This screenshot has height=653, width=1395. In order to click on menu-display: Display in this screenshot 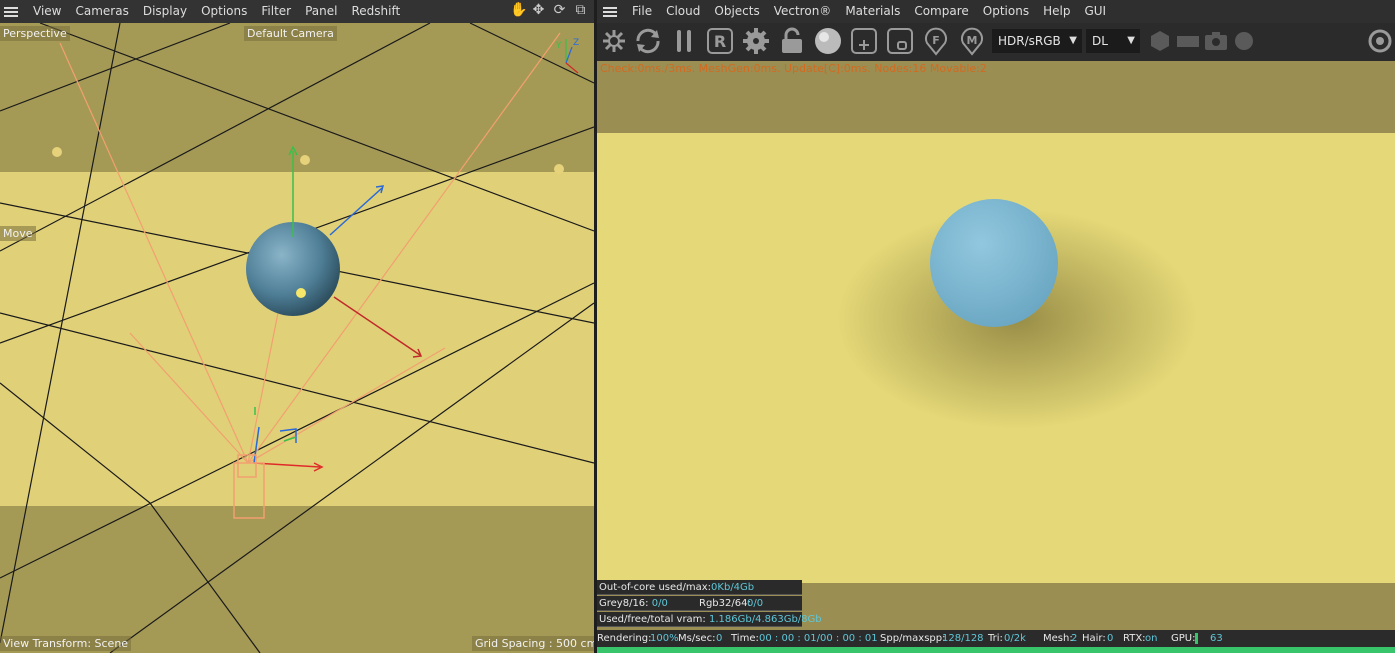, I will do `click(165, 11)`.